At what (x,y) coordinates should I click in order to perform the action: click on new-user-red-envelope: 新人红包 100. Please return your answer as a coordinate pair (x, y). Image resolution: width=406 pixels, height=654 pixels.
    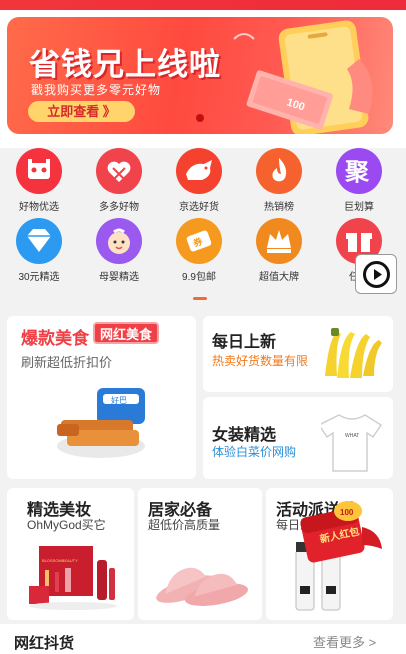
    Looking at the image, I should click on (343, 532).